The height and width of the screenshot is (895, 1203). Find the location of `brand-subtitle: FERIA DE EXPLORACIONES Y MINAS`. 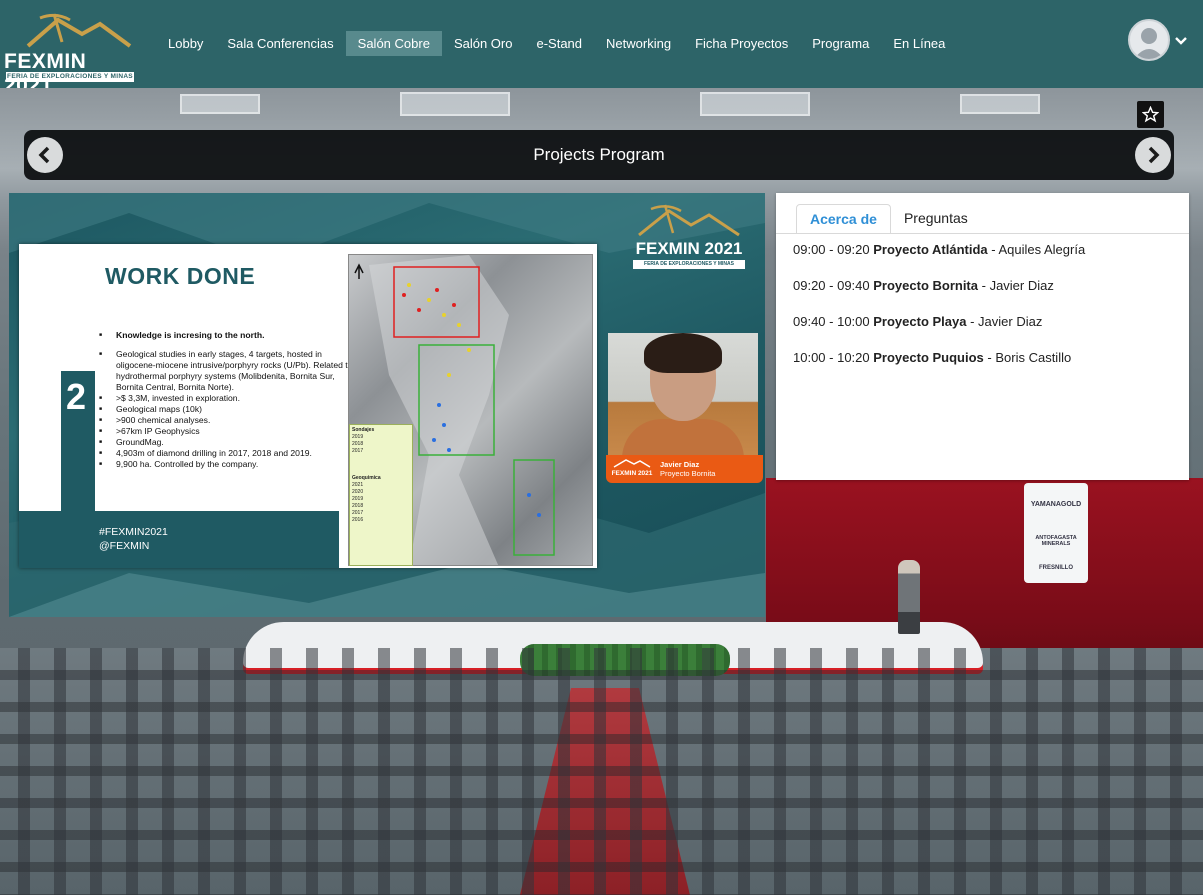

brand-subtitle: FERIA DE EXPLORACIONES Y MINAS is located at coordinates (70, 77).